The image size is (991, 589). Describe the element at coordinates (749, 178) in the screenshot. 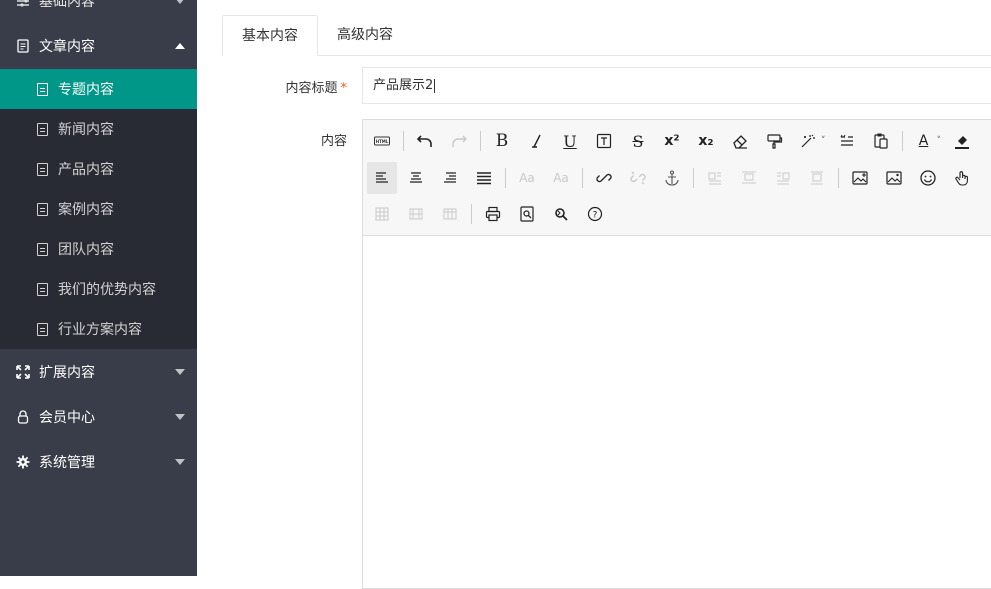

I see `image-none-icon` at that location.